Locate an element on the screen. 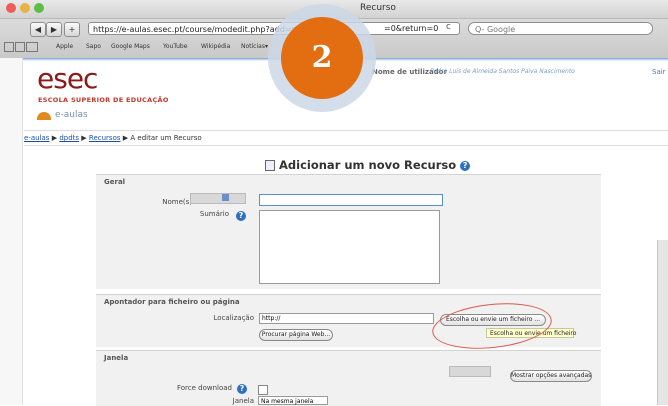 This screenshot has height=406, width=668. window-select: Na mesma janela is located at coordinates (293, 400).